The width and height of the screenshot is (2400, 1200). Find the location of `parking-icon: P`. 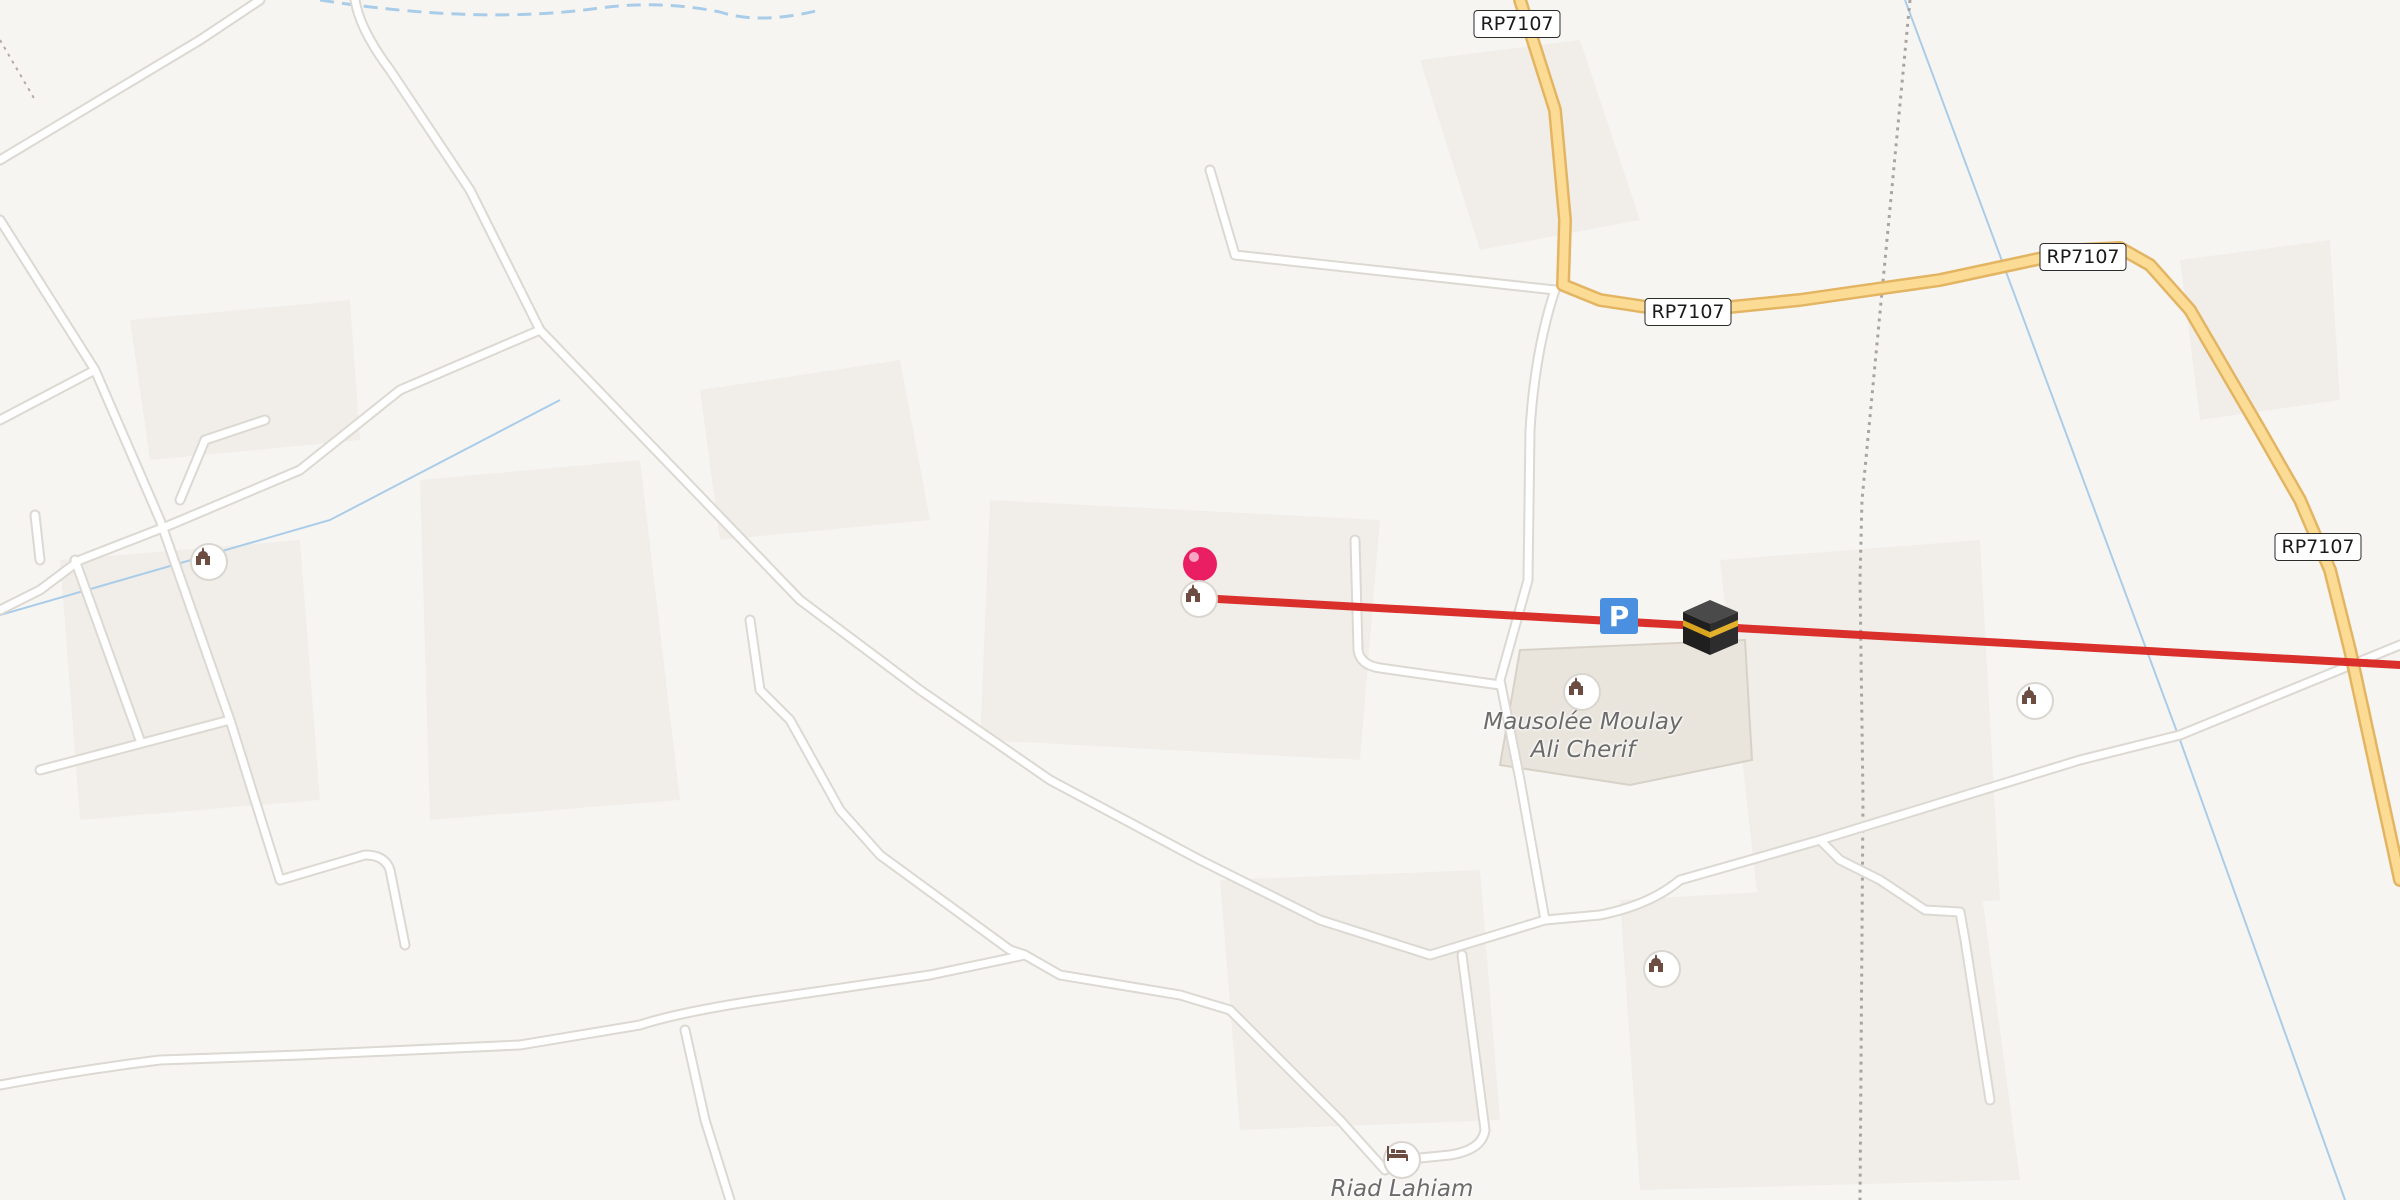

parking-icon: P is located at coordinates (1619, 616).